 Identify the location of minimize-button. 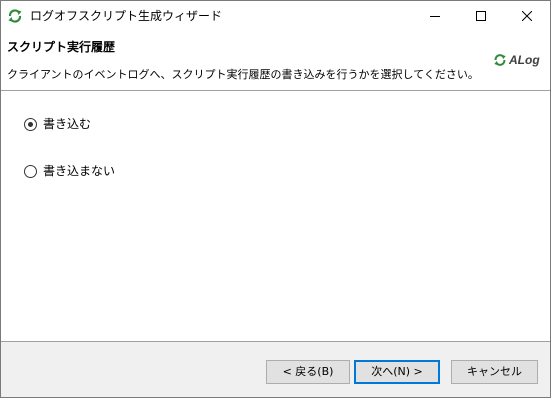
(435, 16).